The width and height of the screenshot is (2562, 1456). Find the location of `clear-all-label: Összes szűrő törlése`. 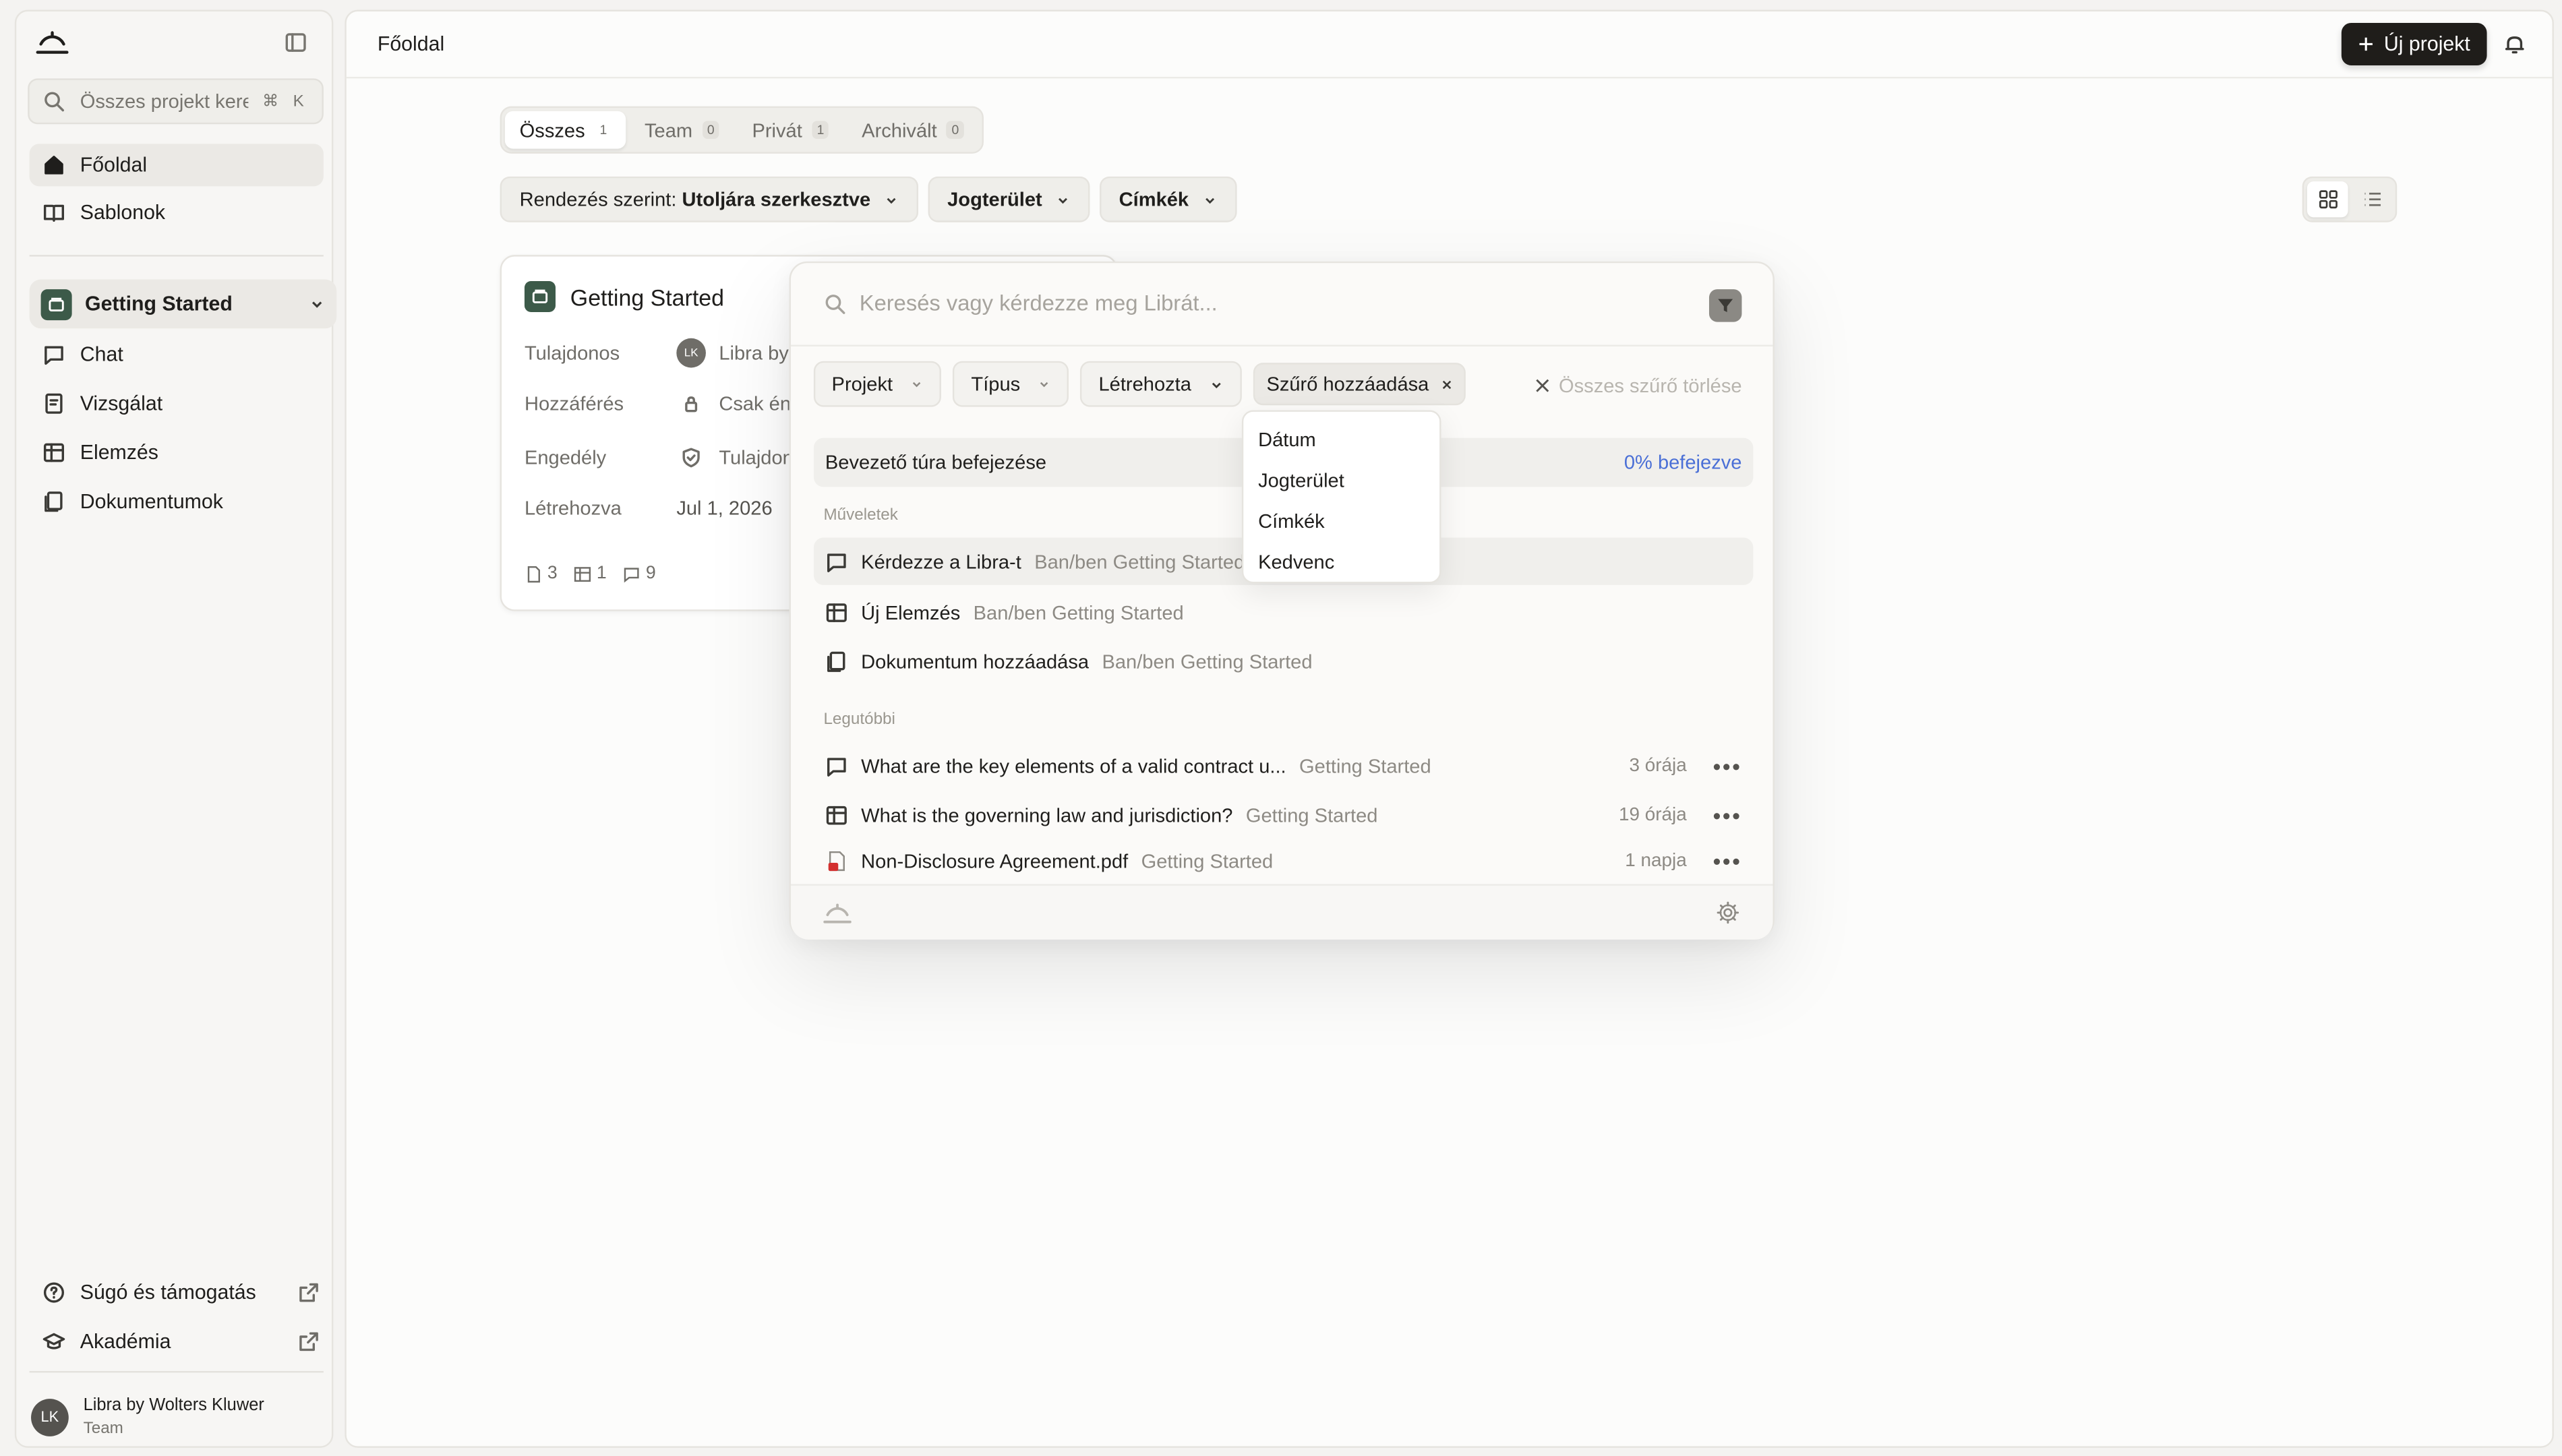

clear-all-label: Összes szűrő törlése is located at coordinates (1651, 386).